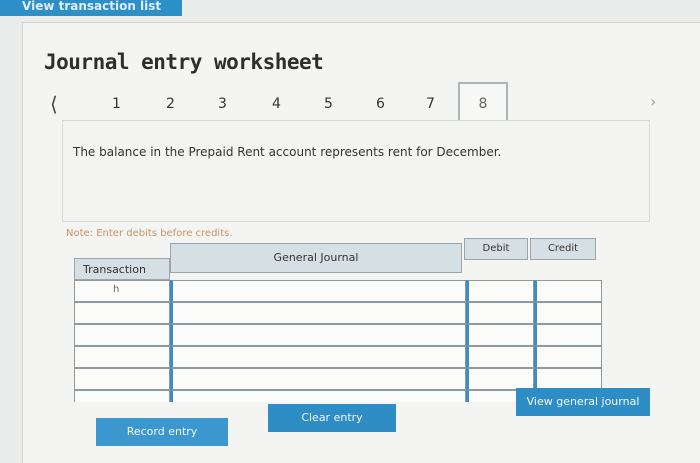 The width and height of the screenshot is (700, 463). I want to click on view-transaction-list-tab: View transaction list, so click(91, 8).